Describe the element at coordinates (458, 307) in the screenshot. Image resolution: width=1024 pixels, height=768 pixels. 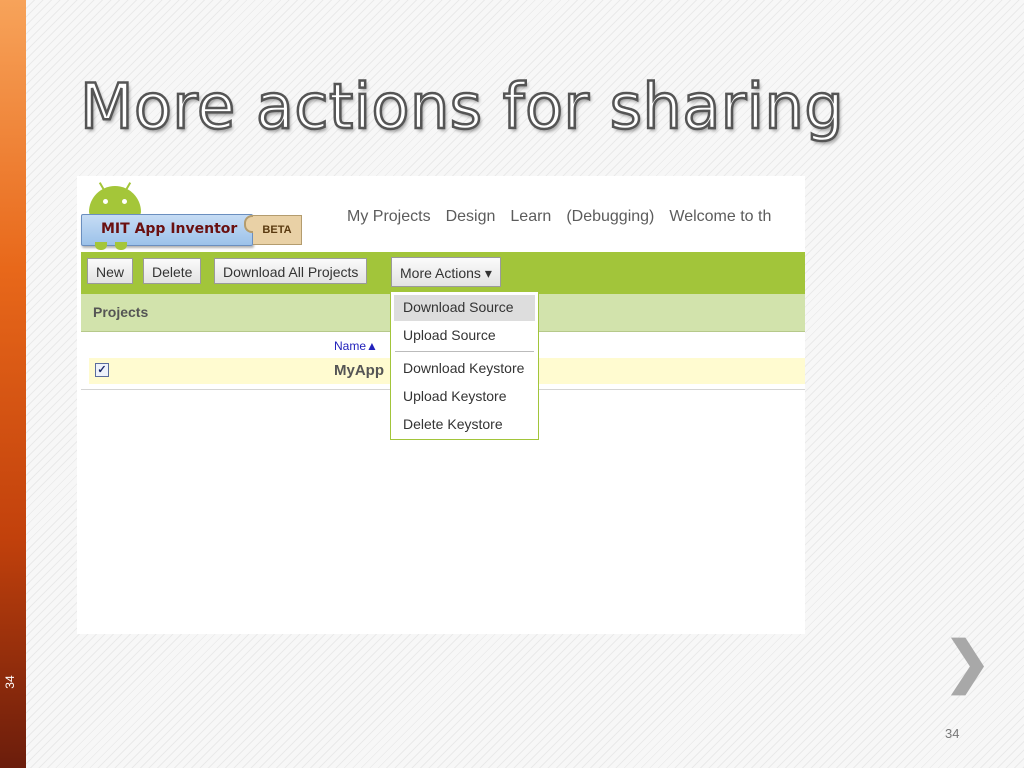
I see `menu-item-download-source: Download Source` at that location.